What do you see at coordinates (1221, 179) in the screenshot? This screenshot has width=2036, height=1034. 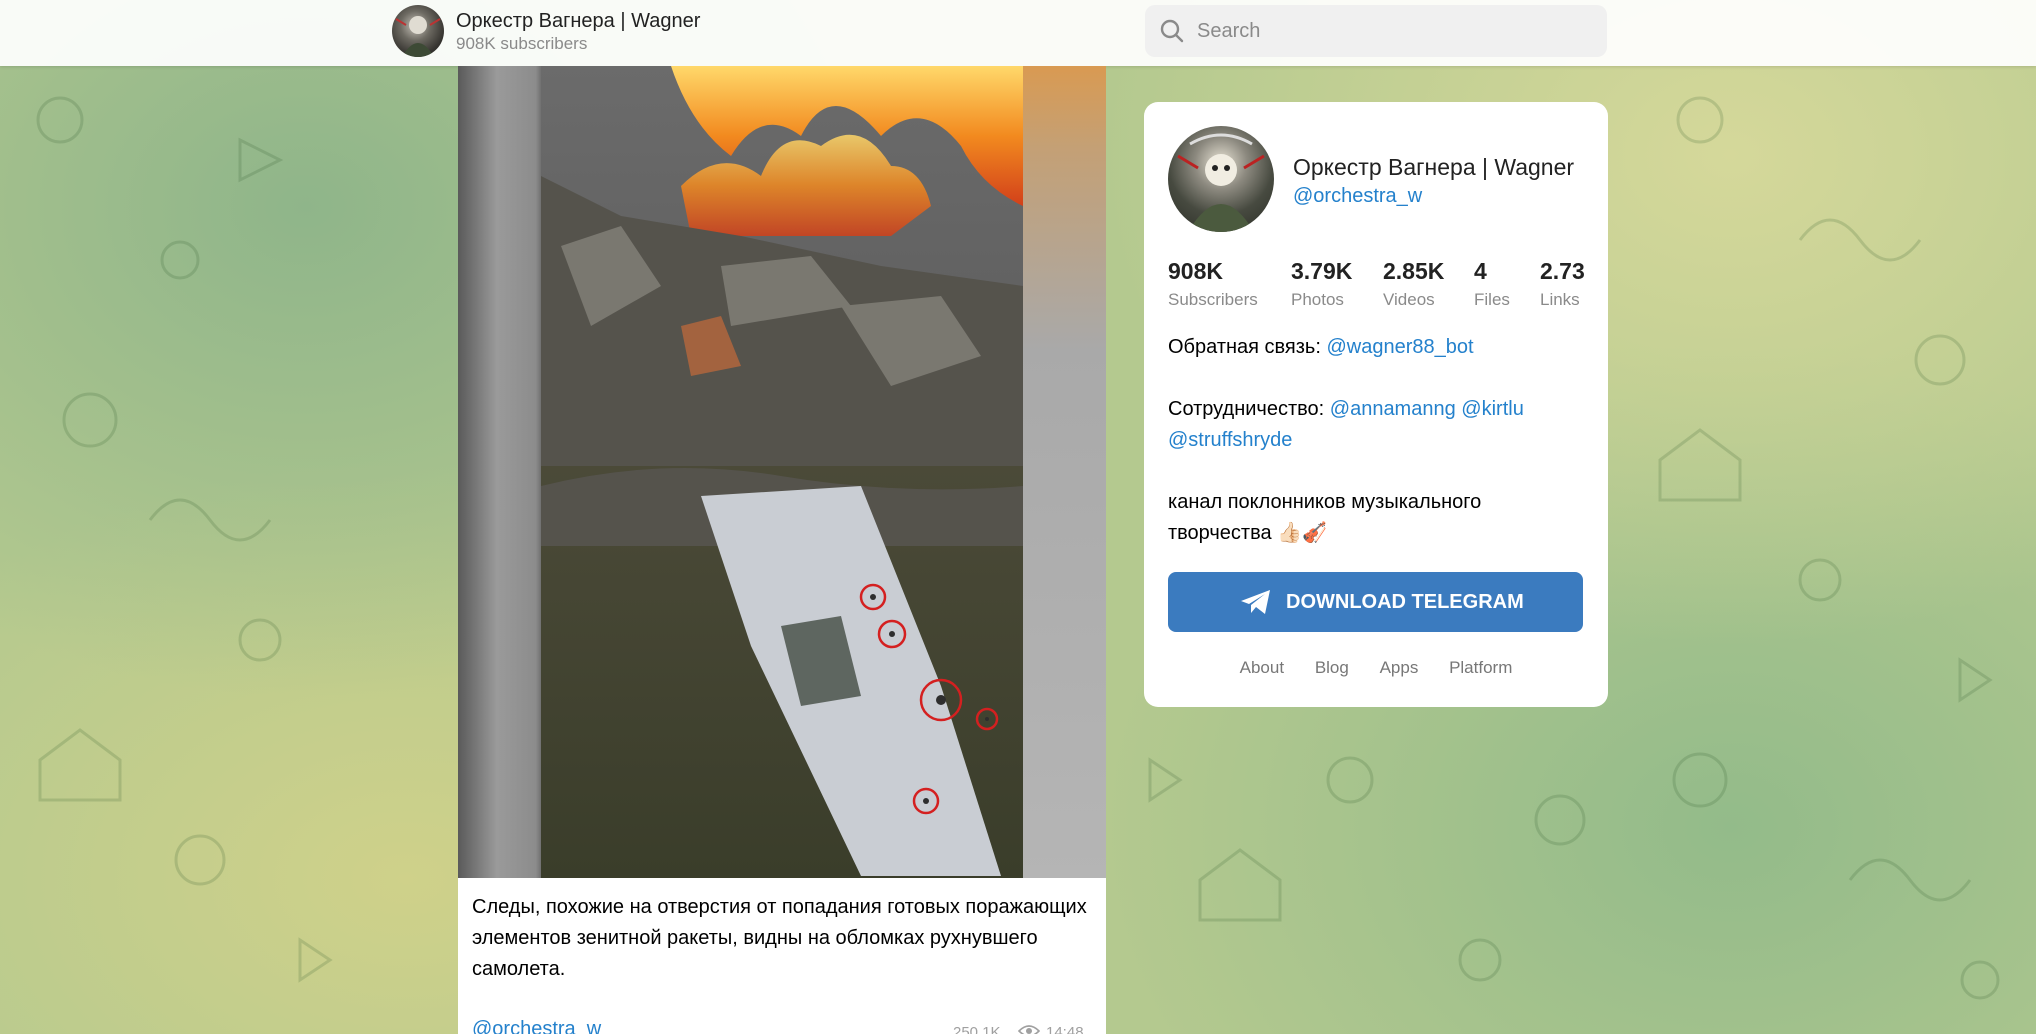 I see `channel-card-avatar` at bounding box center [1221, 179].